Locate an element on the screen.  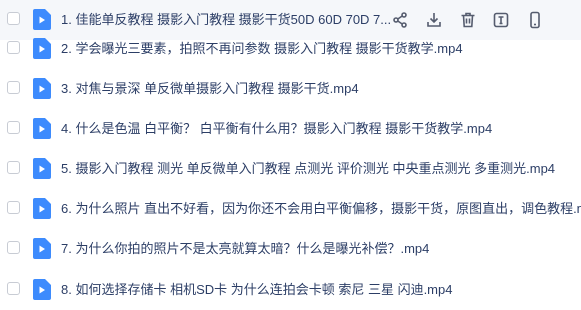
file-name: 8. 如何选择存储卡 相机SD卡 为什么连拍会卡顿 索尼 三星 闪迪.mp4 is located at coordinates (256, 290).